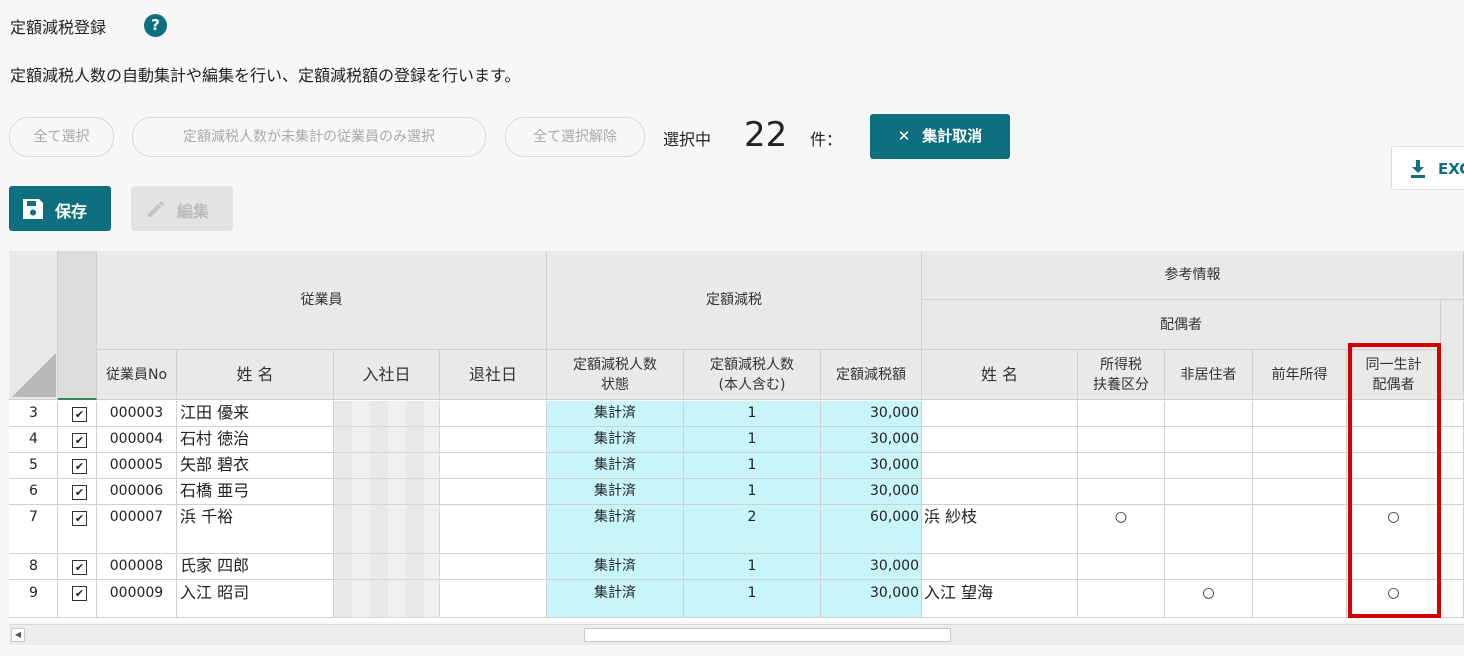  Describe the element at coordinates (137, 599) in the screenshot. I see `cell-emp-no: 000009` at that location.